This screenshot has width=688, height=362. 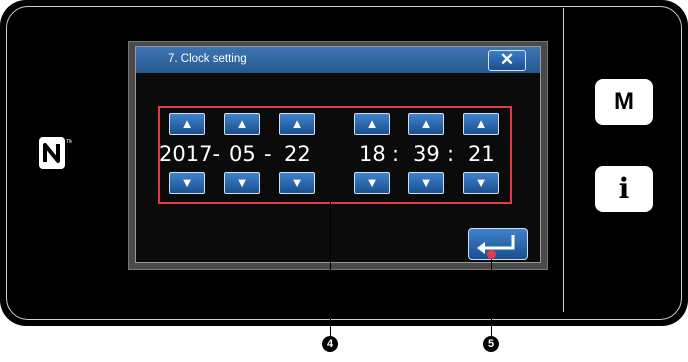 I want to click on second-up-button: ▲, so click(x=481, y=124).